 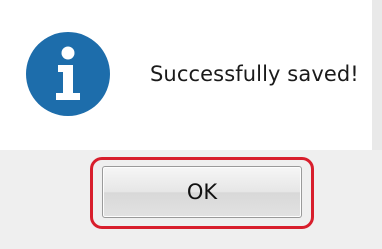 What do you see at coordinates (68, 74) in the screenshot?
I see `info-icon` at bounding box center [68, 74].